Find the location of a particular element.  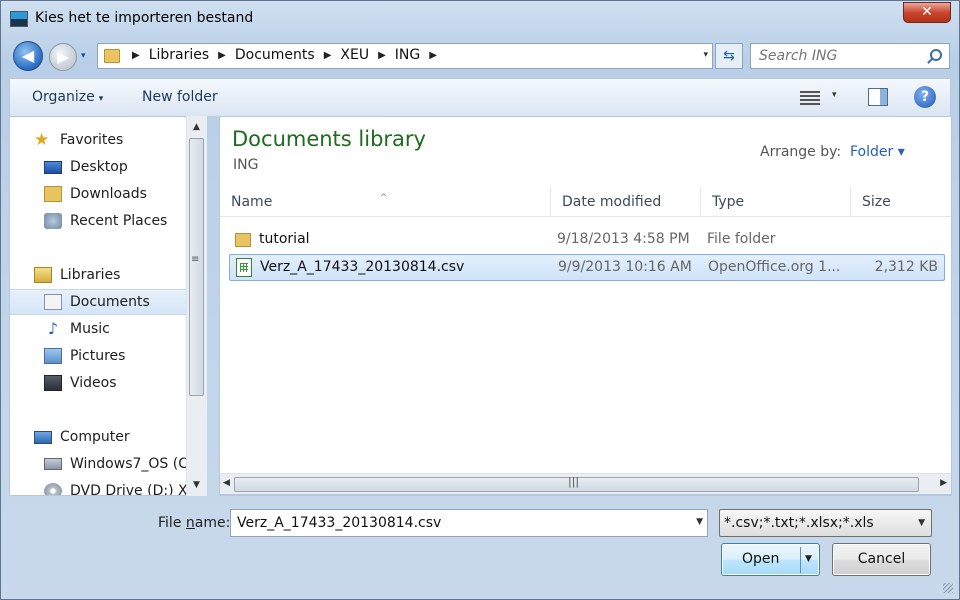

sidebar-item-documents: Documents is located at coordinates (98, 302).